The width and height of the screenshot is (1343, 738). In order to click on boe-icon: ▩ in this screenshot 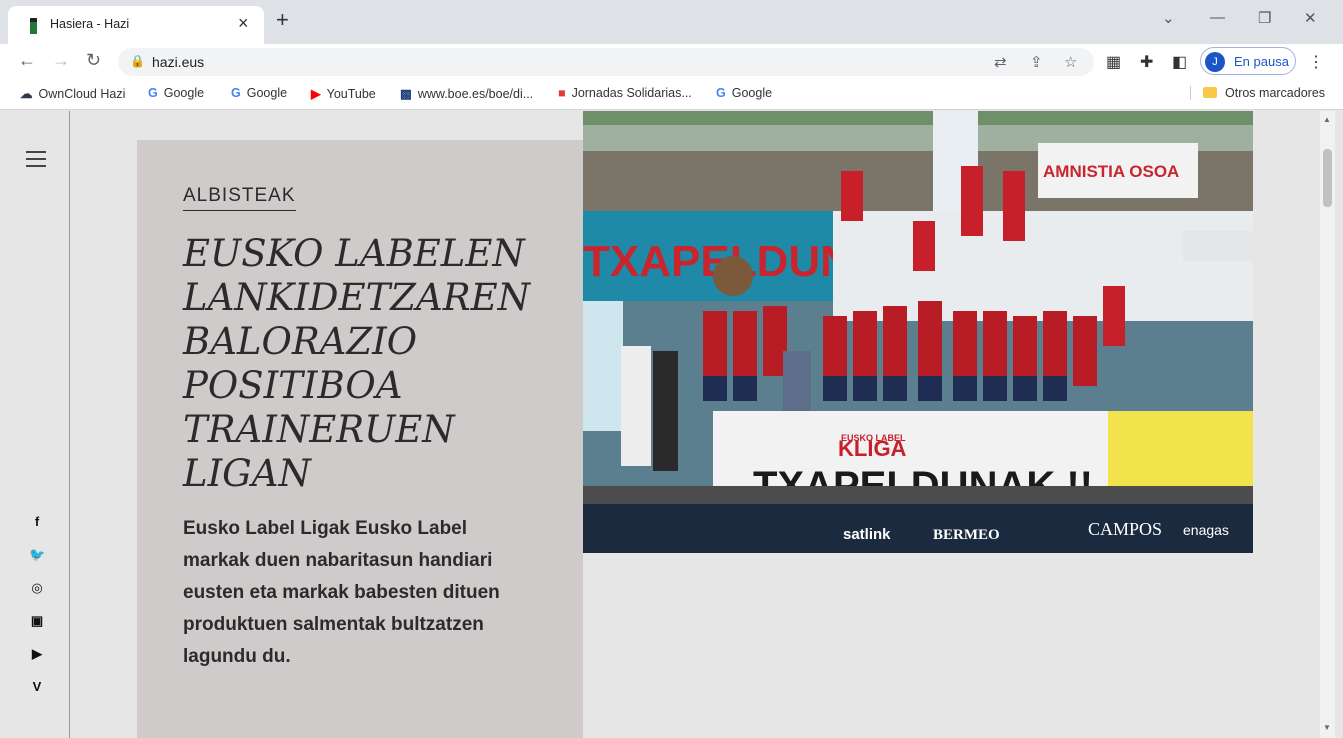, I will do `click(406, 94)`.